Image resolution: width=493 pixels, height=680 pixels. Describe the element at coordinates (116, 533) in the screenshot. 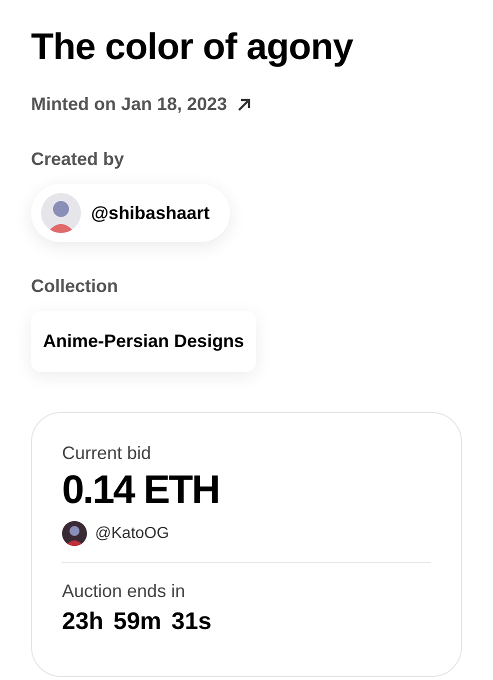

I see `bidder-link: @KatoOG` at that location.